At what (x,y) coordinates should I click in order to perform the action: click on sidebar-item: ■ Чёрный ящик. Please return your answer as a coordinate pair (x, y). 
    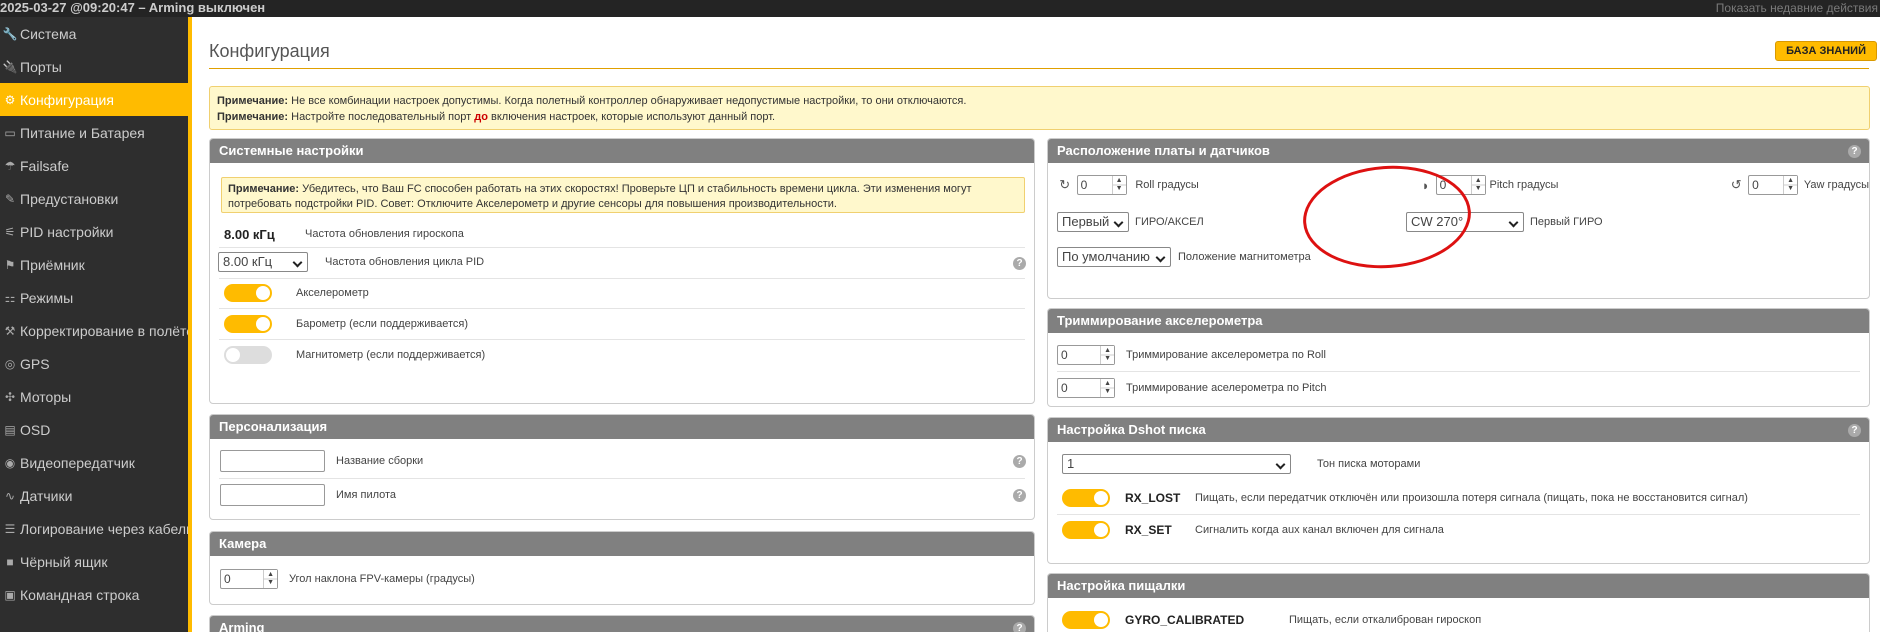
    Looking at the image, I should click on (94, 561).